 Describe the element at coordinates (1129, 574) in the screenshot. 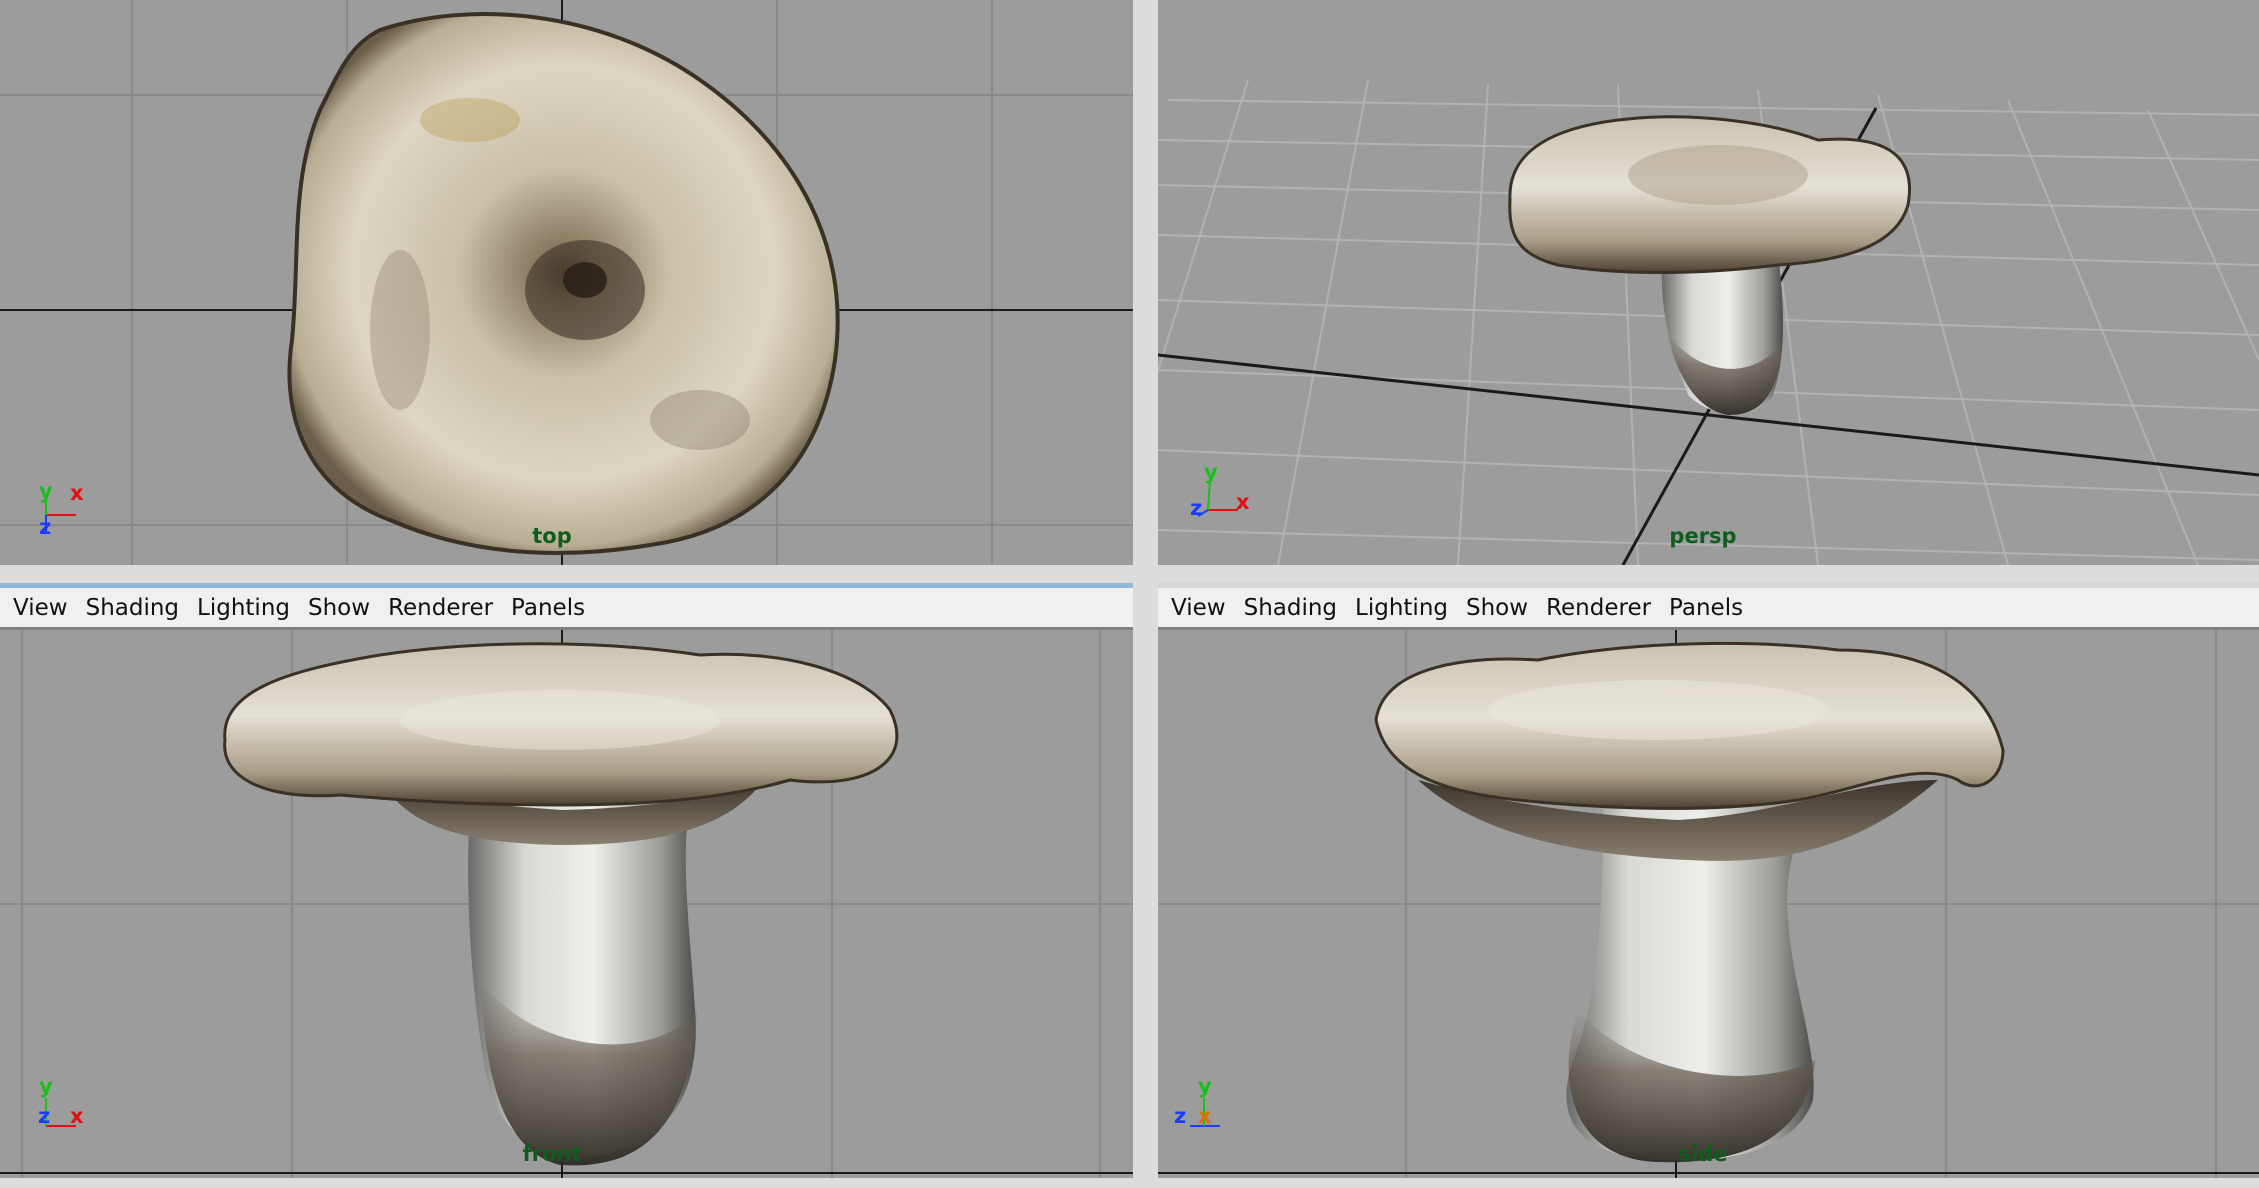

I see `viewport-divider-horizontal` at that location.